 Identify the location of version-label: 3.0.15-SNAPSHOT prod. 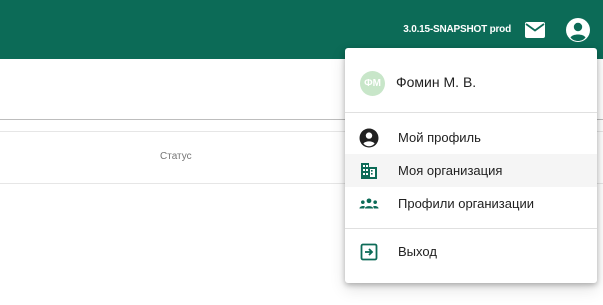
(457, 29).